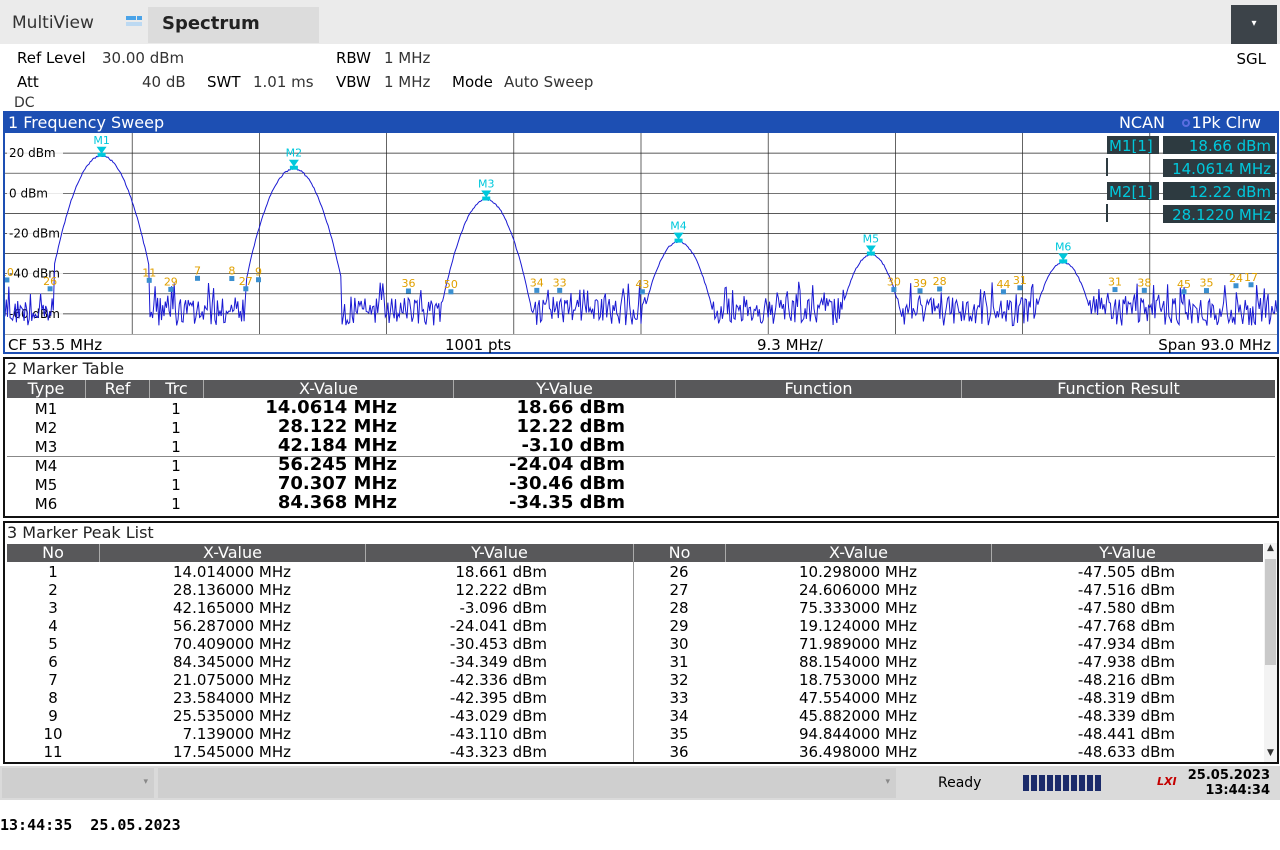  Describe the element at coordinates (566, 502) in the screenshot. I see `marker-y-value: -34.35 dBm` at that location.